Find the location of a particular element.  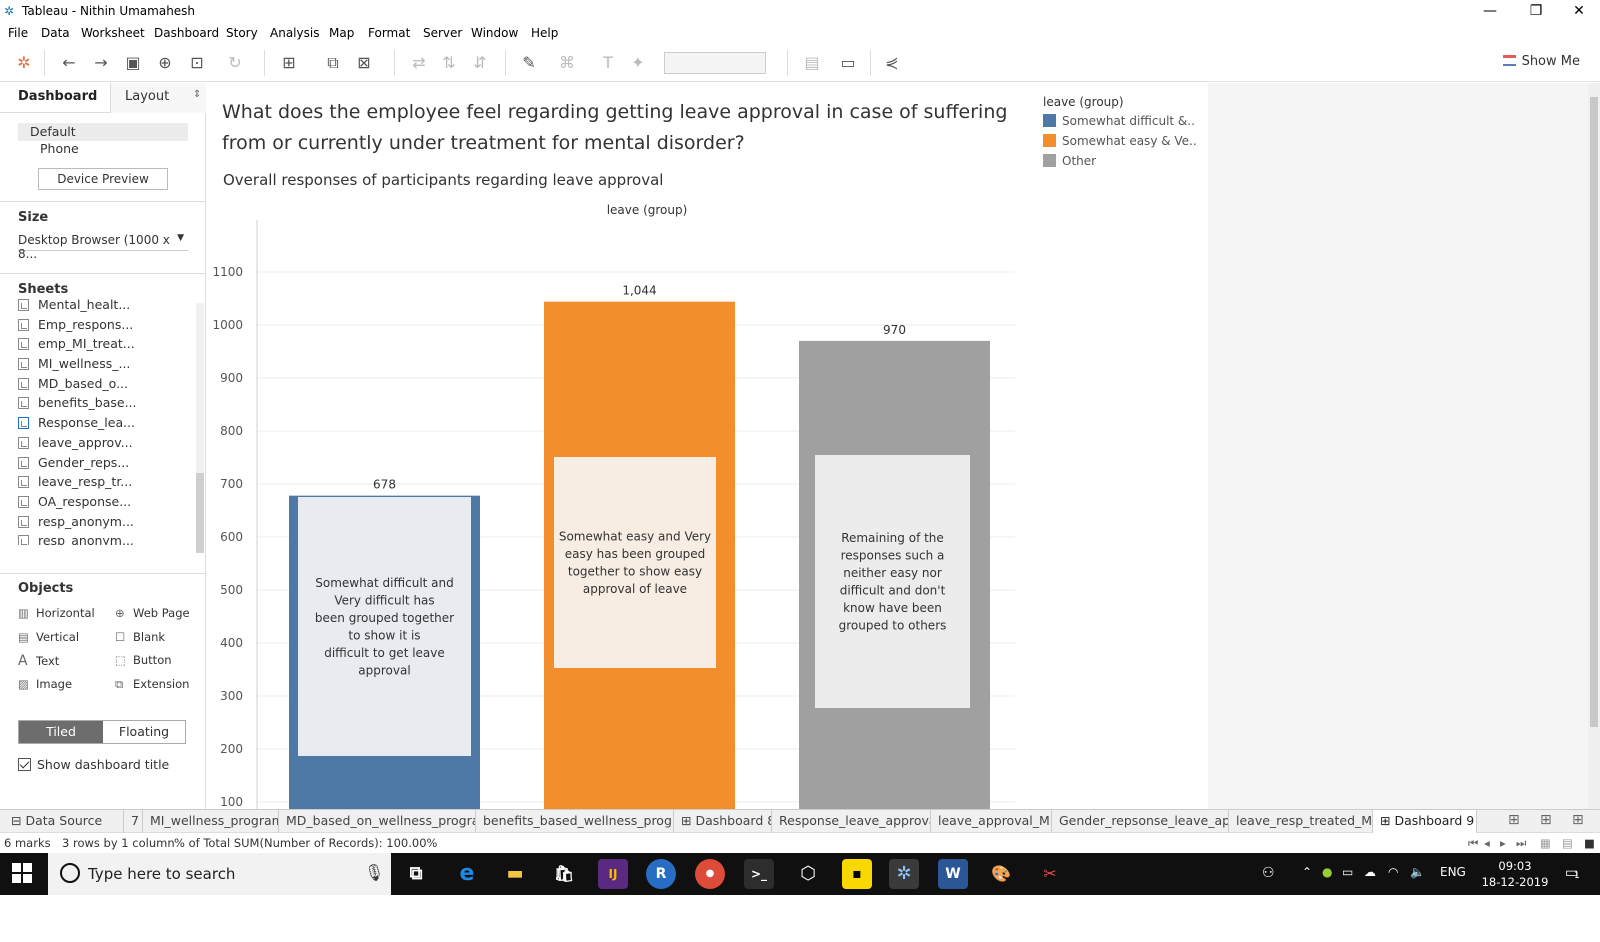

people-icon: ⚇ is located at coordinates (1268, 873).